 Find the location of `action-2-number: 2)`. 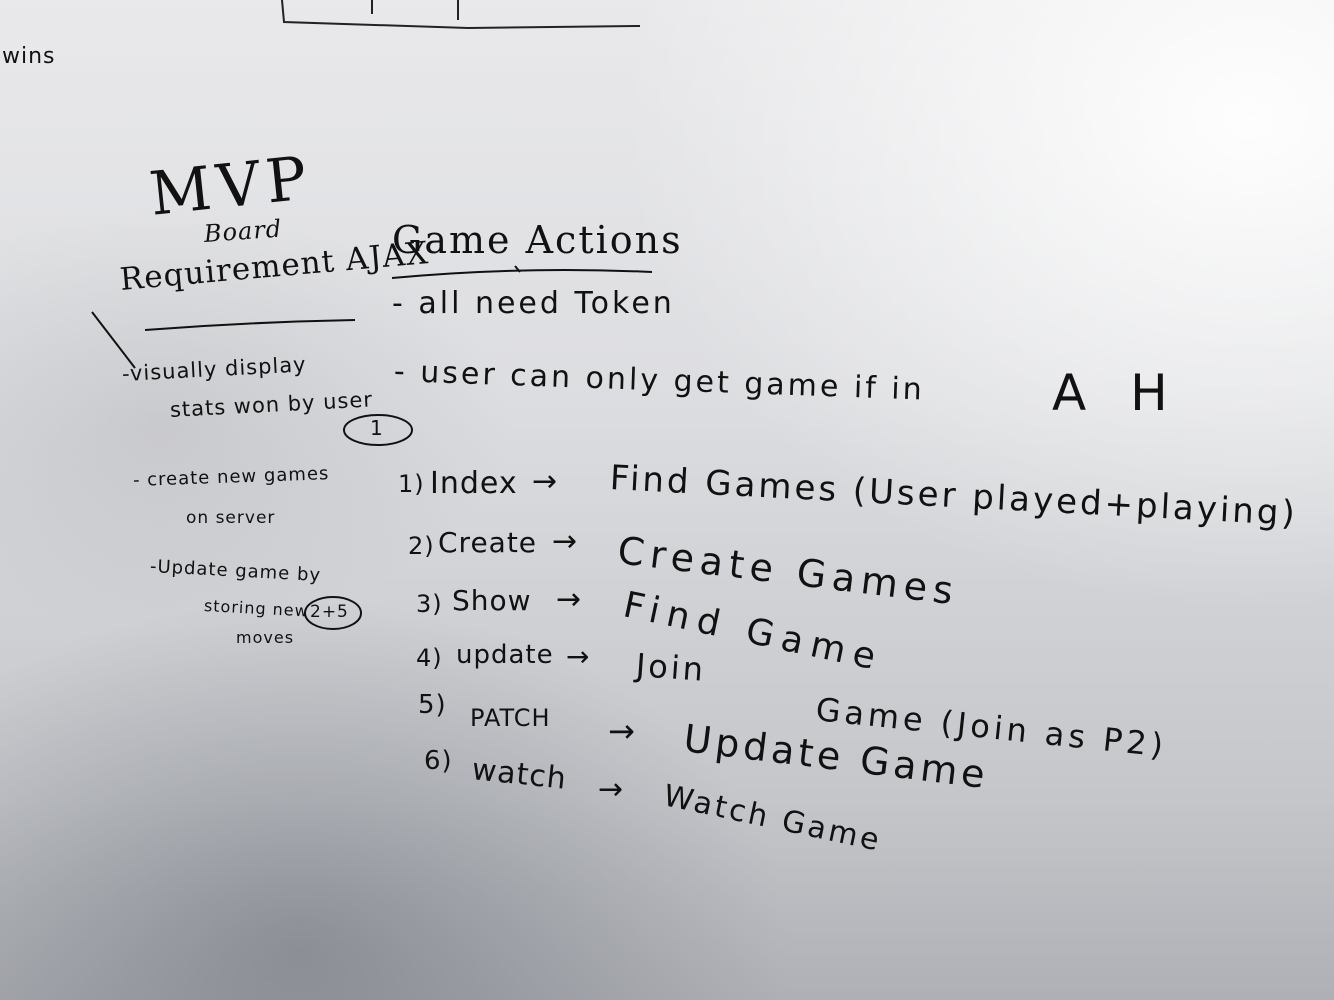

action-2-number: 2) is located at coordinates (421, 546).